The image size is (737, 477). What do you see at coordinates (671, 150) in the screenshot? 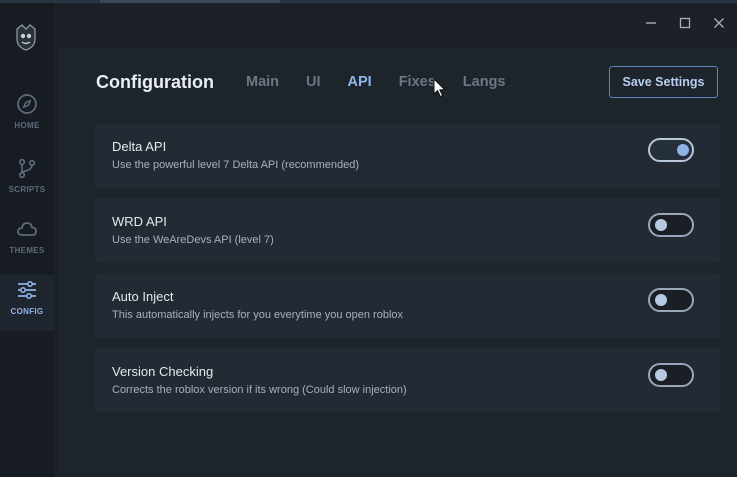
I see `delta-api-toggle` at bounding box center [671, 150].